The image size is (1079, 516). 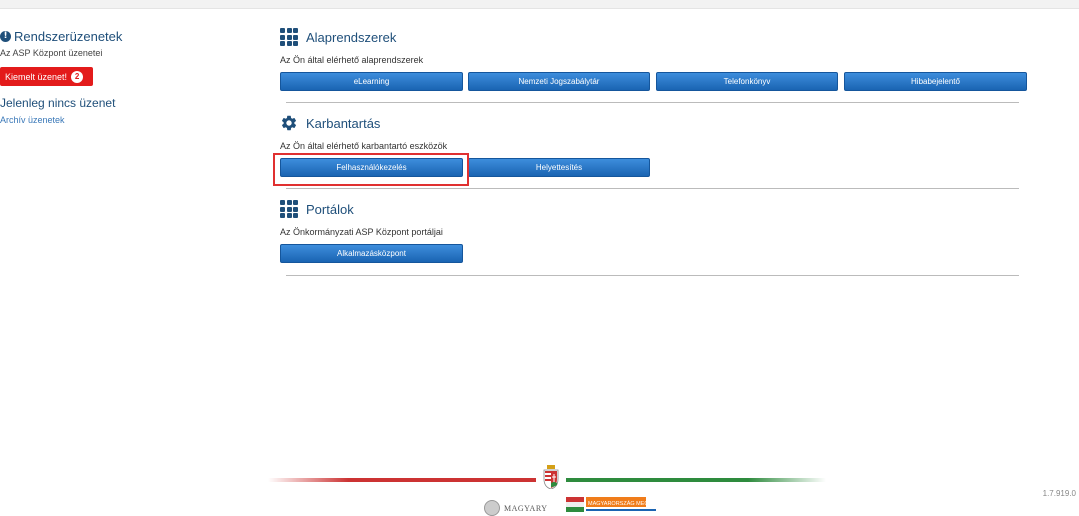 What do you see at coordinates (559, 167) in the screenshot?
I see `helyettesites-button: Helyettesítés` at bounding box center [559, 167].